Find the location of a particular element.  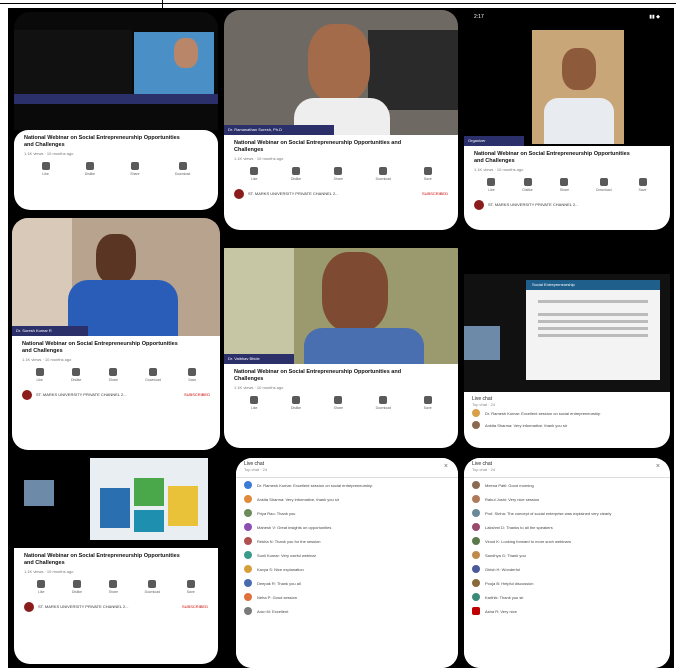

chat-message: Arun M: Excellent is located at coordinates (347, 611).